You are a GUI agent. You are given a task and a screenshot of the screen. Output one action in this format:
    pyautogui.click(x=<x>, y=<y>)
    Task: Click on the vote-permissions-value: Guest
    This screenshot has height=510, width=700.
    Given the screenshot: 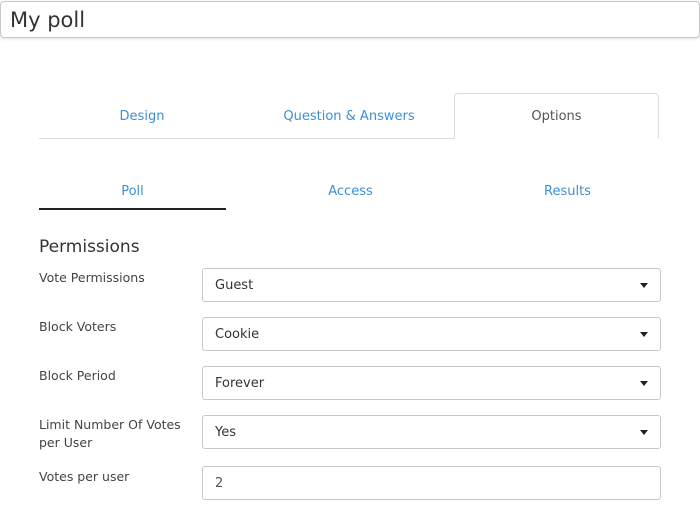 What is the action you would take?
    pyautogui.click(x=234, y=285)
    